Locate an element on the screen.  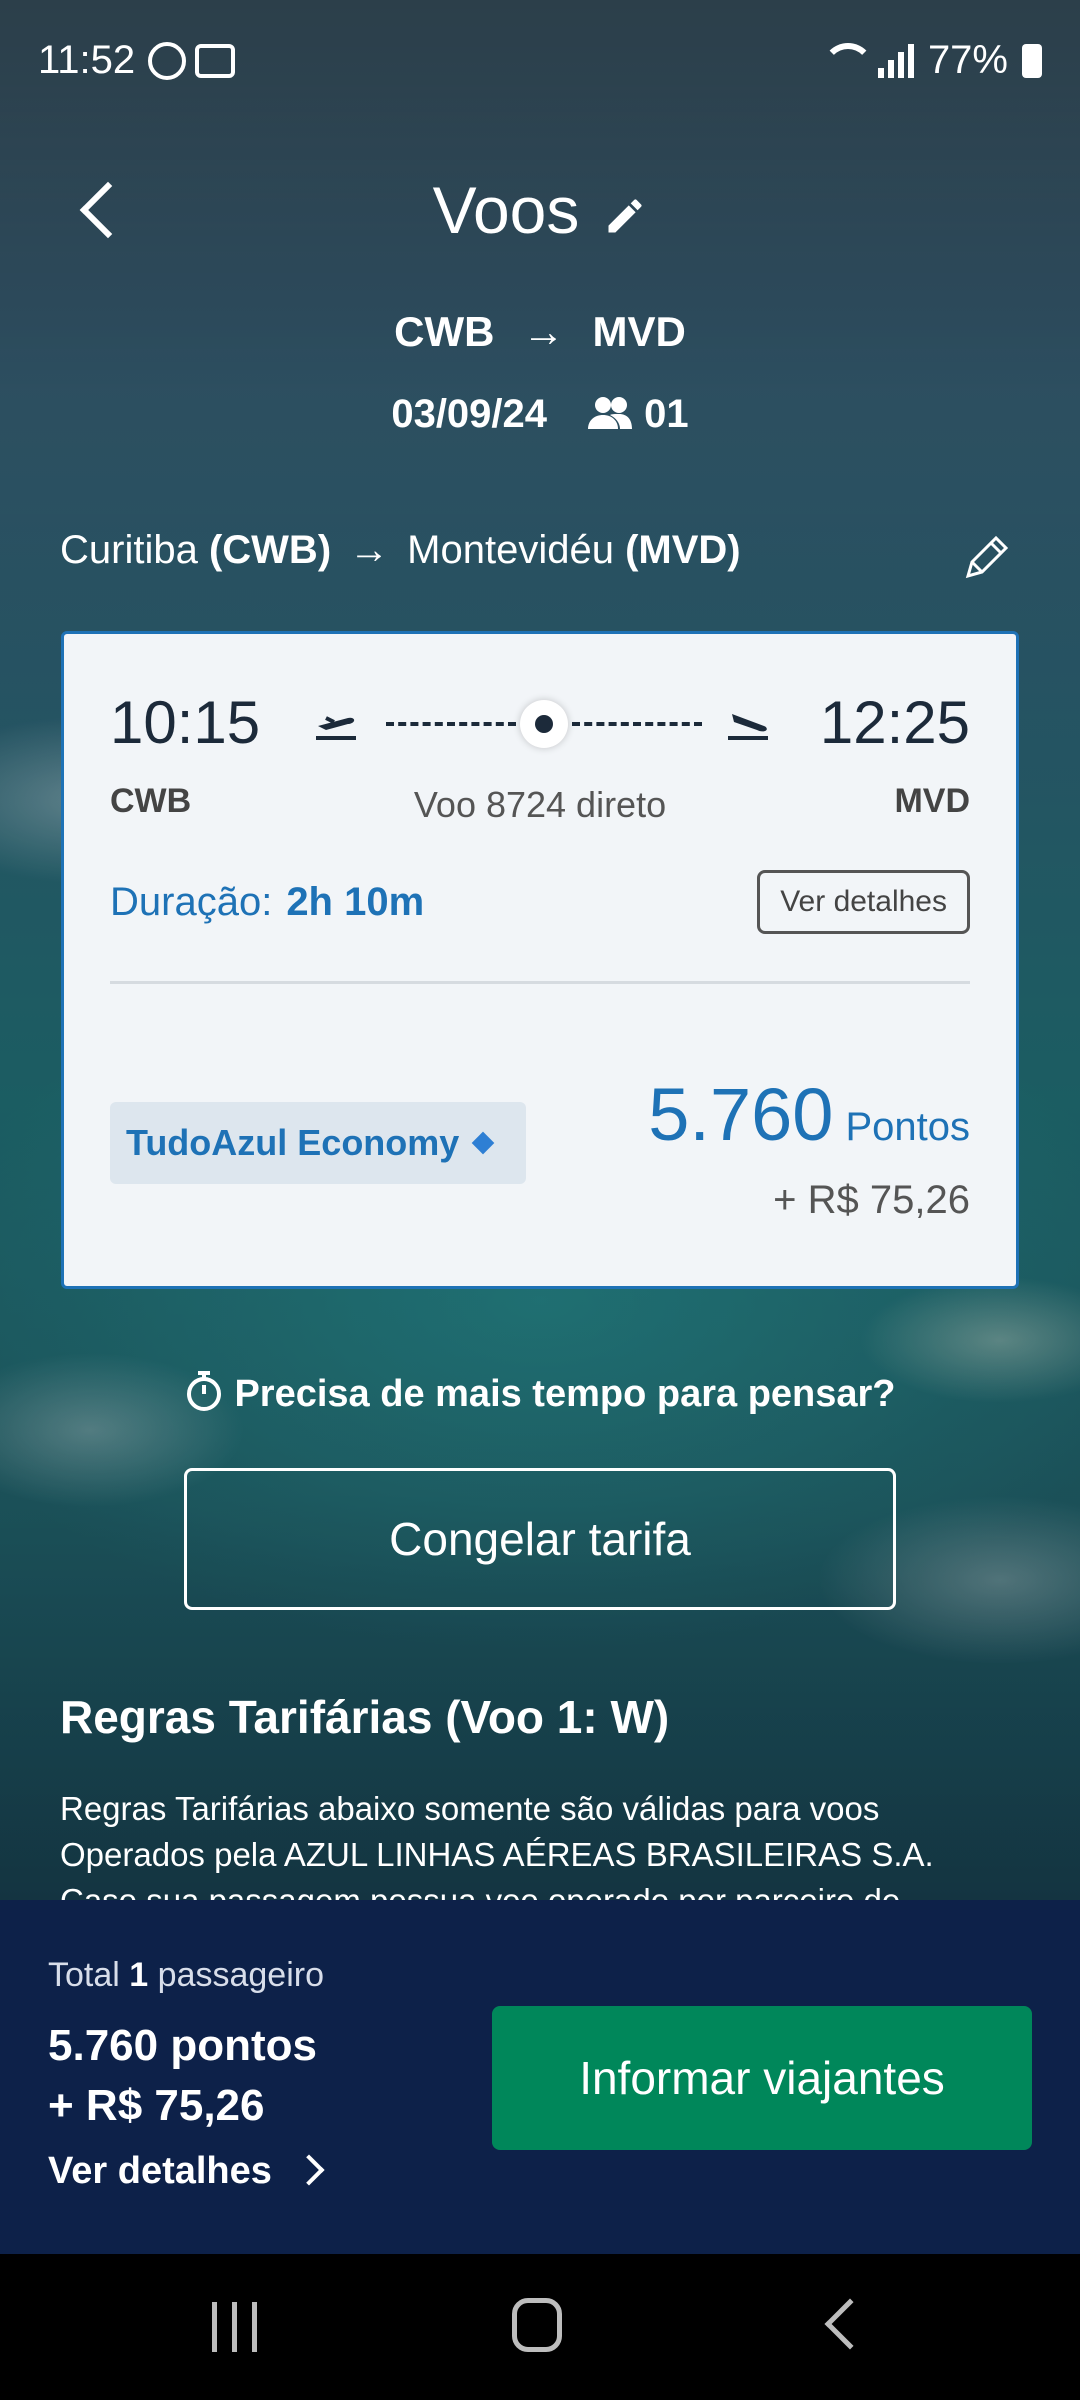
money-price: + R$ 75,26 is located at coordinates (871, 1200).